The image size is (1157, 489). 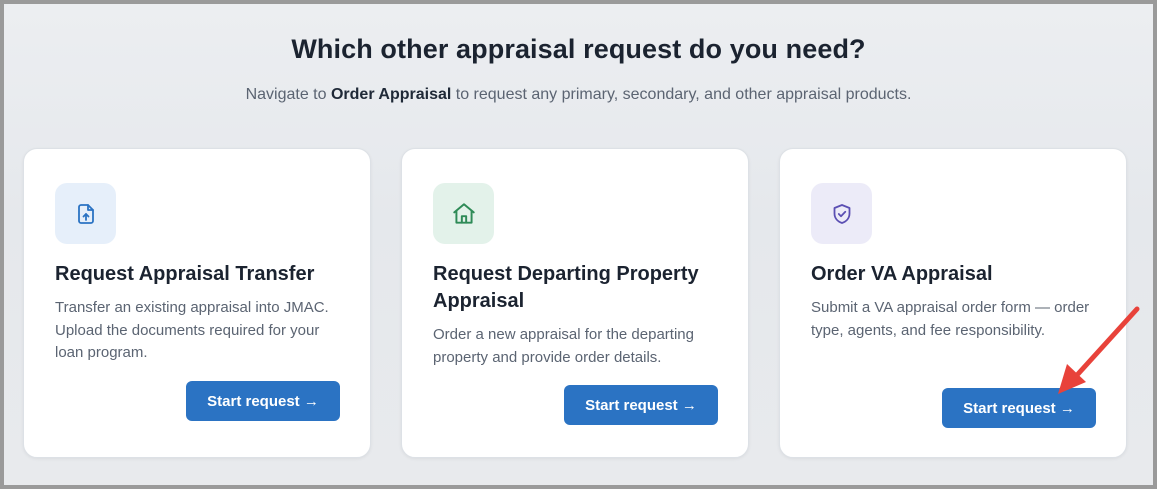 I want to click on subtitle-prefix: Navigate to, so click(x=288, y=94).